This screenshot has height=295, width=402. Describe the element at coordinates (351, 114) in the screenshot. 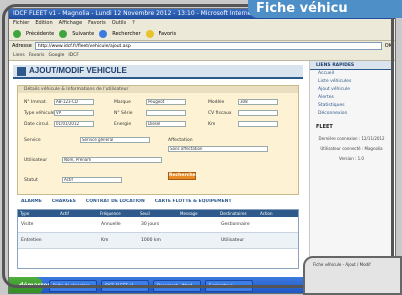

I see `quick-link: Déconnexion` at that location.